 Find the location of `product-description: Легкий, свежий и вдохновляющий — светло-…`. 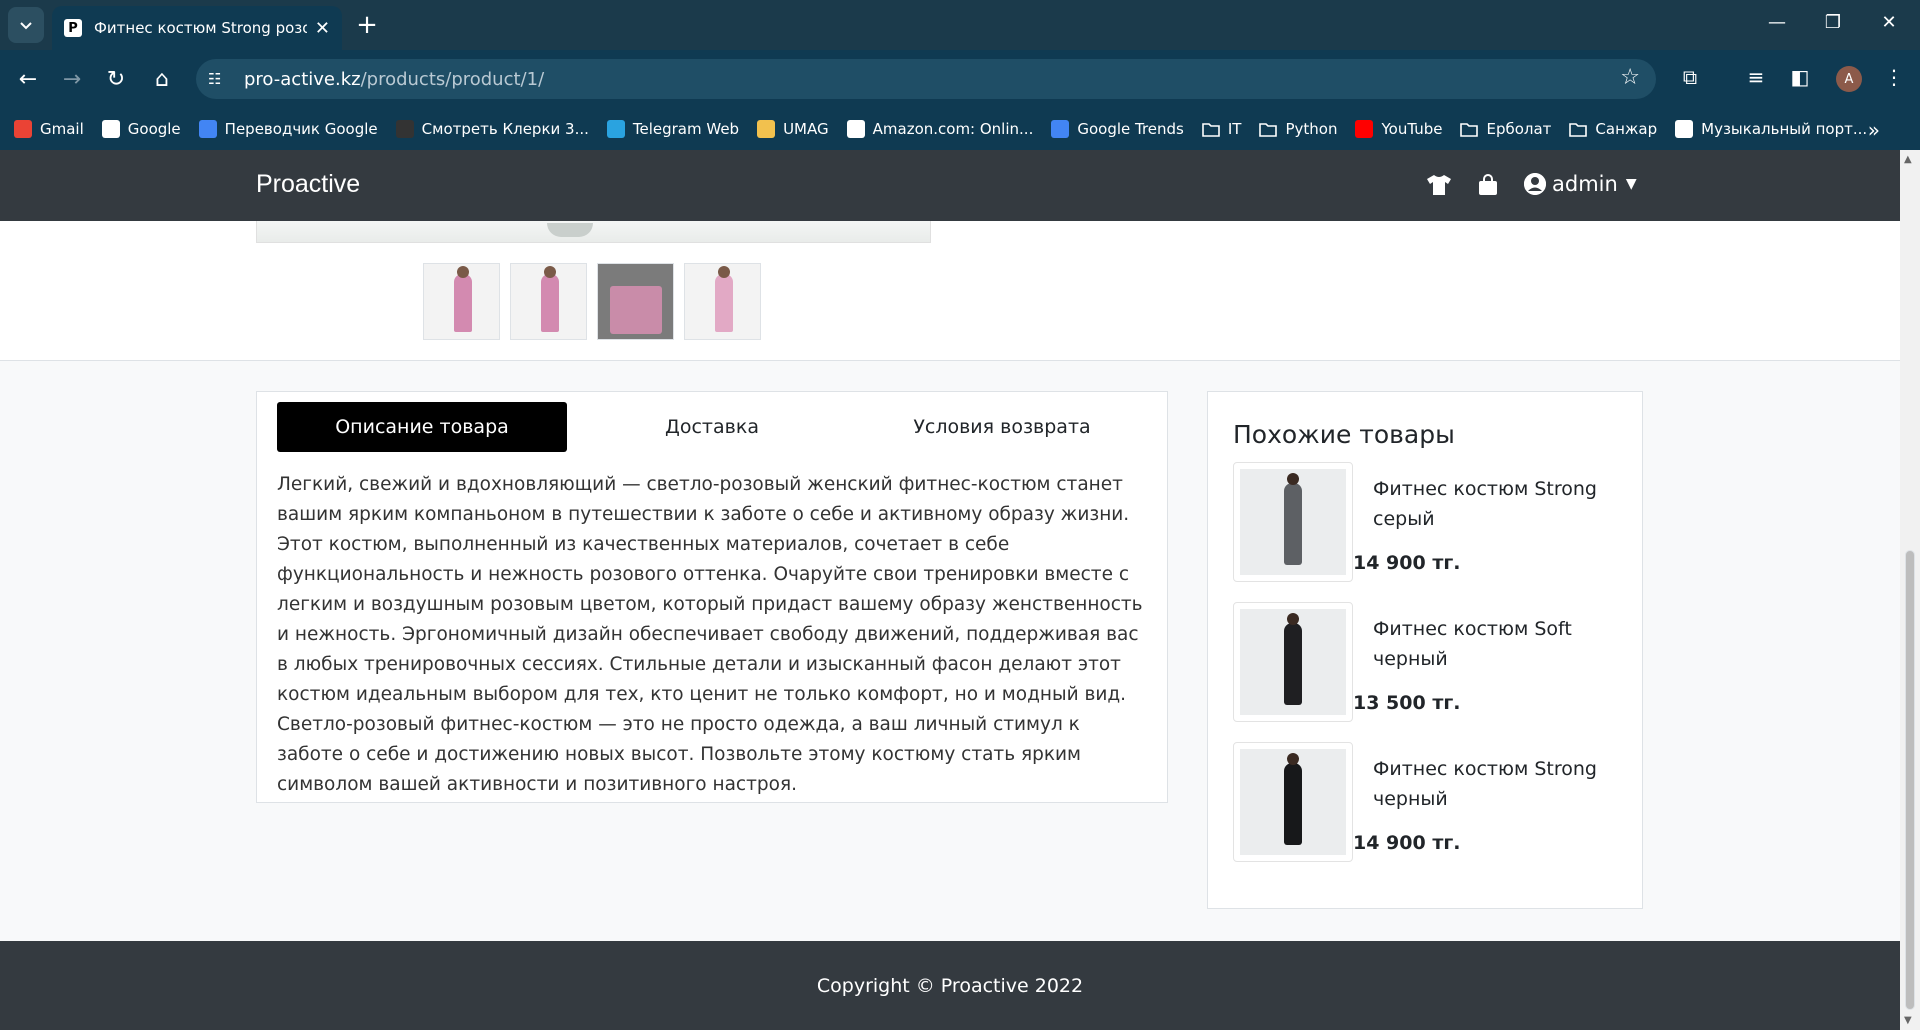

product-description: Легкий, свежий и вдохновляющий — светло-… is located at coordinates (710, 634).